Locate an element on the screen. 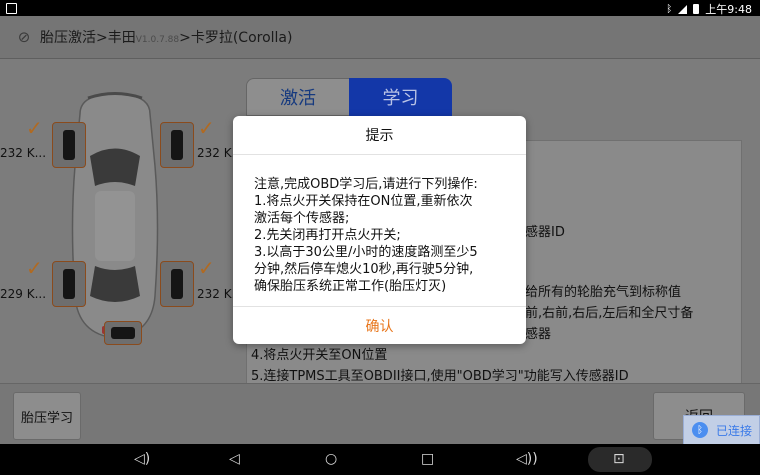  recents-nav-icon: □ is located at coordinates (427, 459).